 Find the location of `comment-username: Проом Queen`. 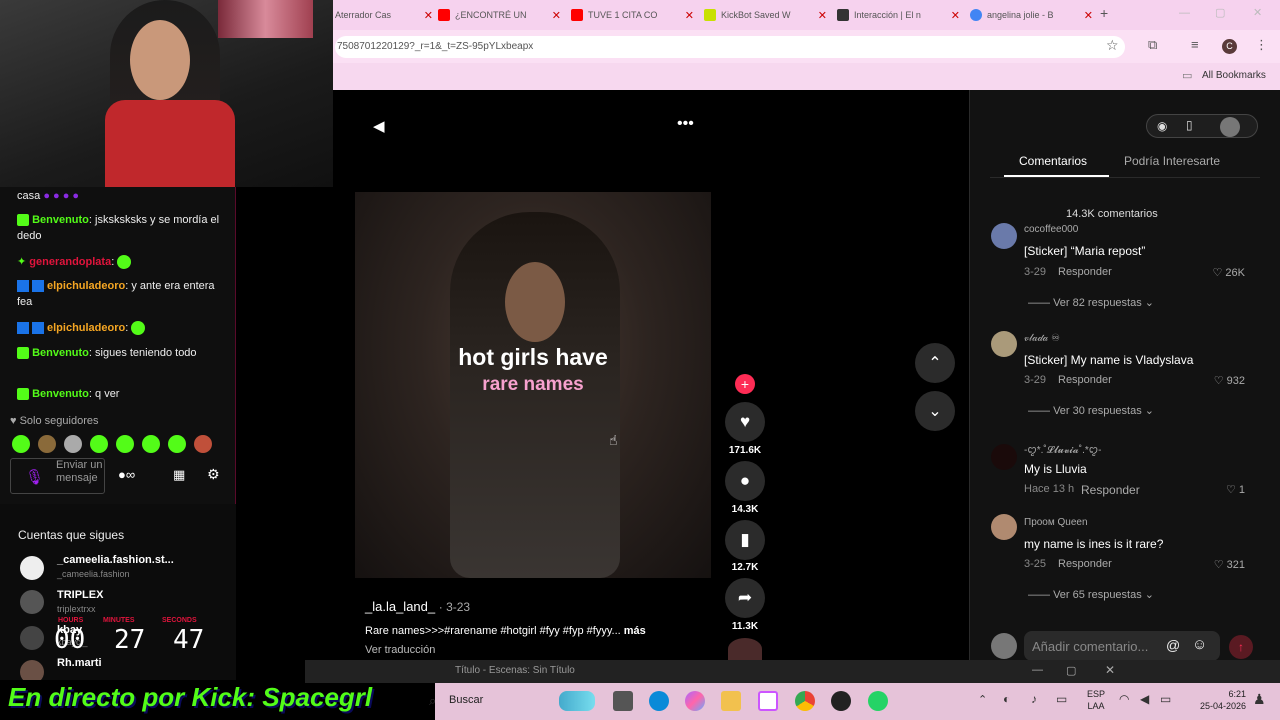

comment-username: Проом Queen is located at coordinates (1056, 522).